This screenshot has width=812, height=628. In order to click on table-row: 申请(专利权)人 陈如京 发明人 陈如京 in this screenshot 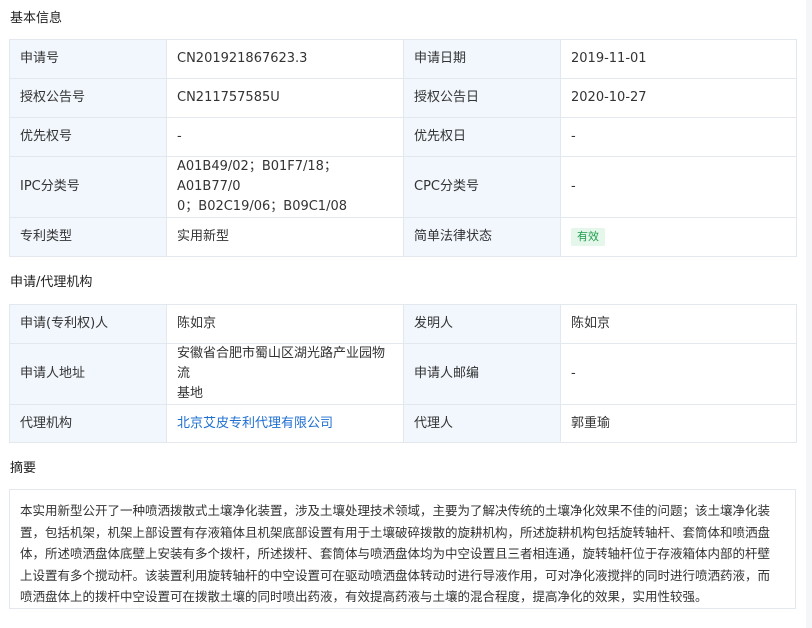, I will do `click(403, 324)`.